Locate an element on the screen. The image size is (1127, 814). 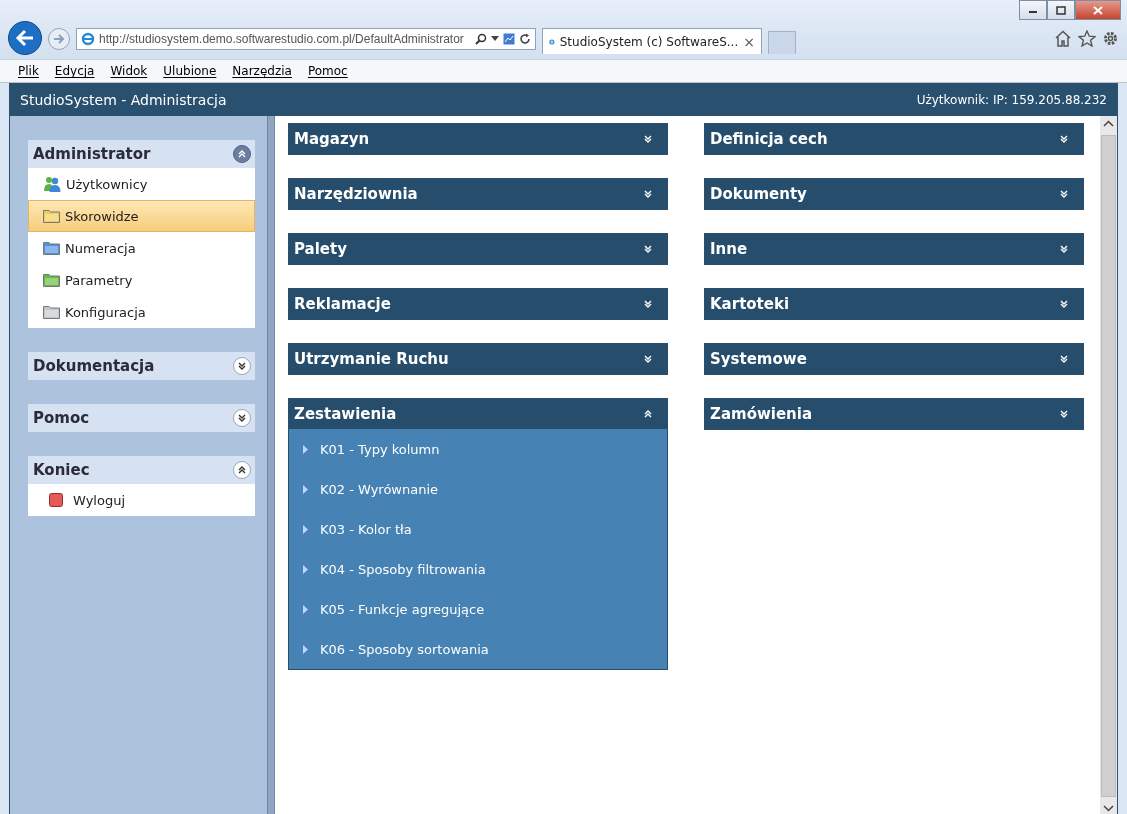
report-link: K04 - Sposoby filtrowania is located at coordinates (485, 569).